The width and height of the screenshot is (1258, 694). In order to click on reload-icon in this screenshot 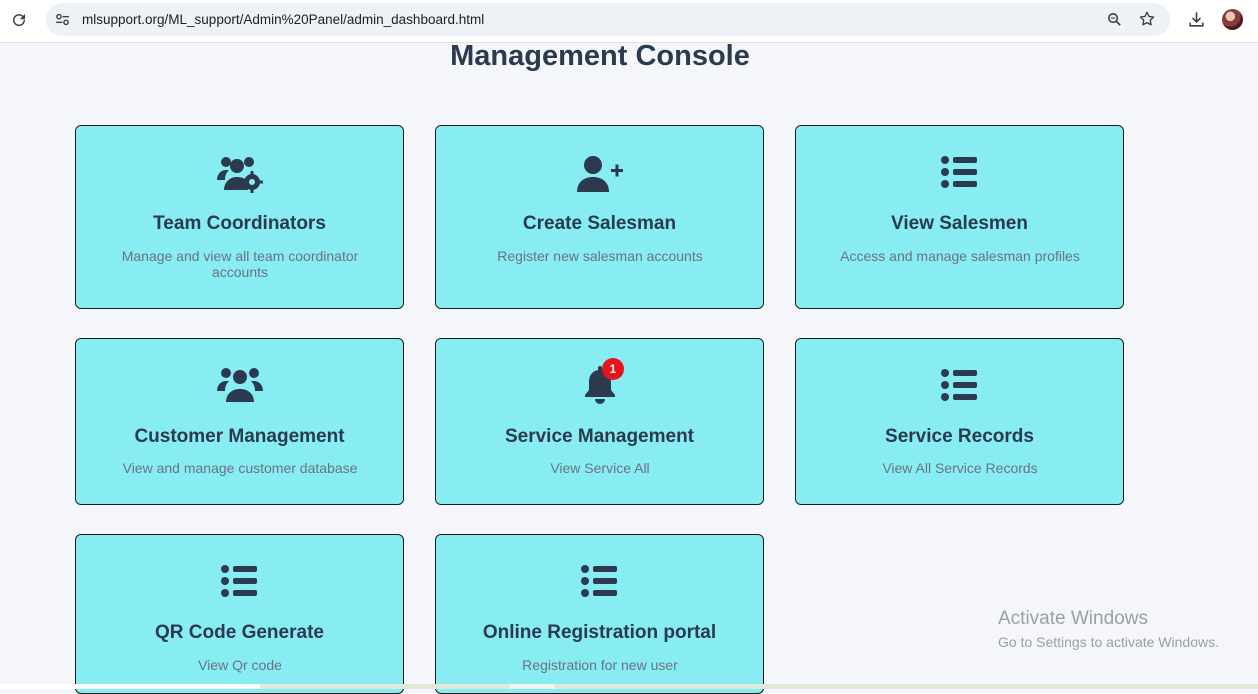, I will do `click(19, 20)`.